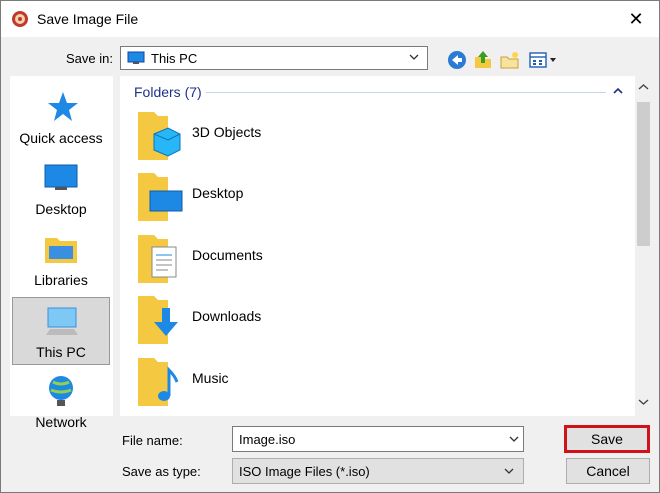 The height and width of the screenshot is (493, 660). Describe the element at coordinates (218, 193) in the screenshot. I see `item-label: Desktop` at that location.